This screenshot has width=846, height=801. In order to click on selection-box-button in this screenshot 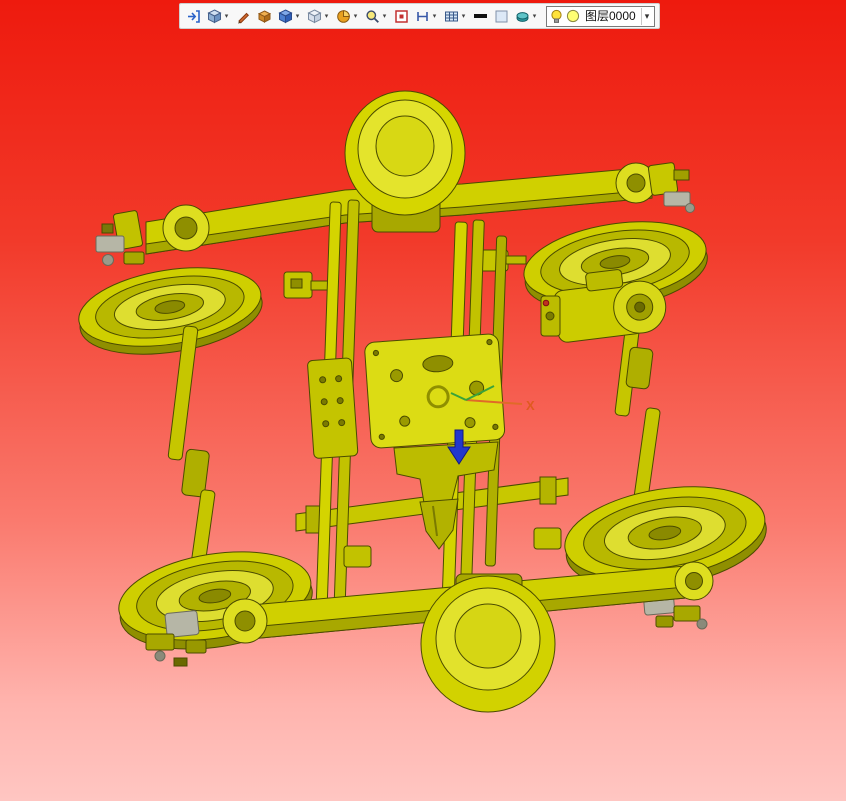, I will do `click(401, 16)`.